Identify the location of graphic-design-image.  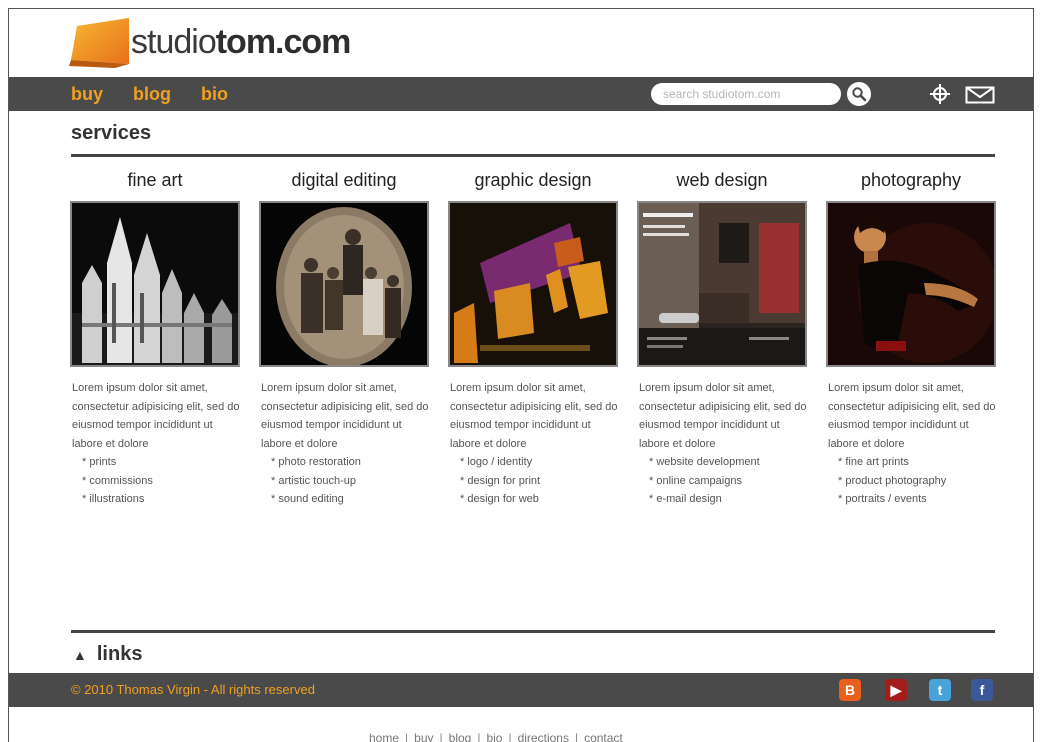
(533, 284).